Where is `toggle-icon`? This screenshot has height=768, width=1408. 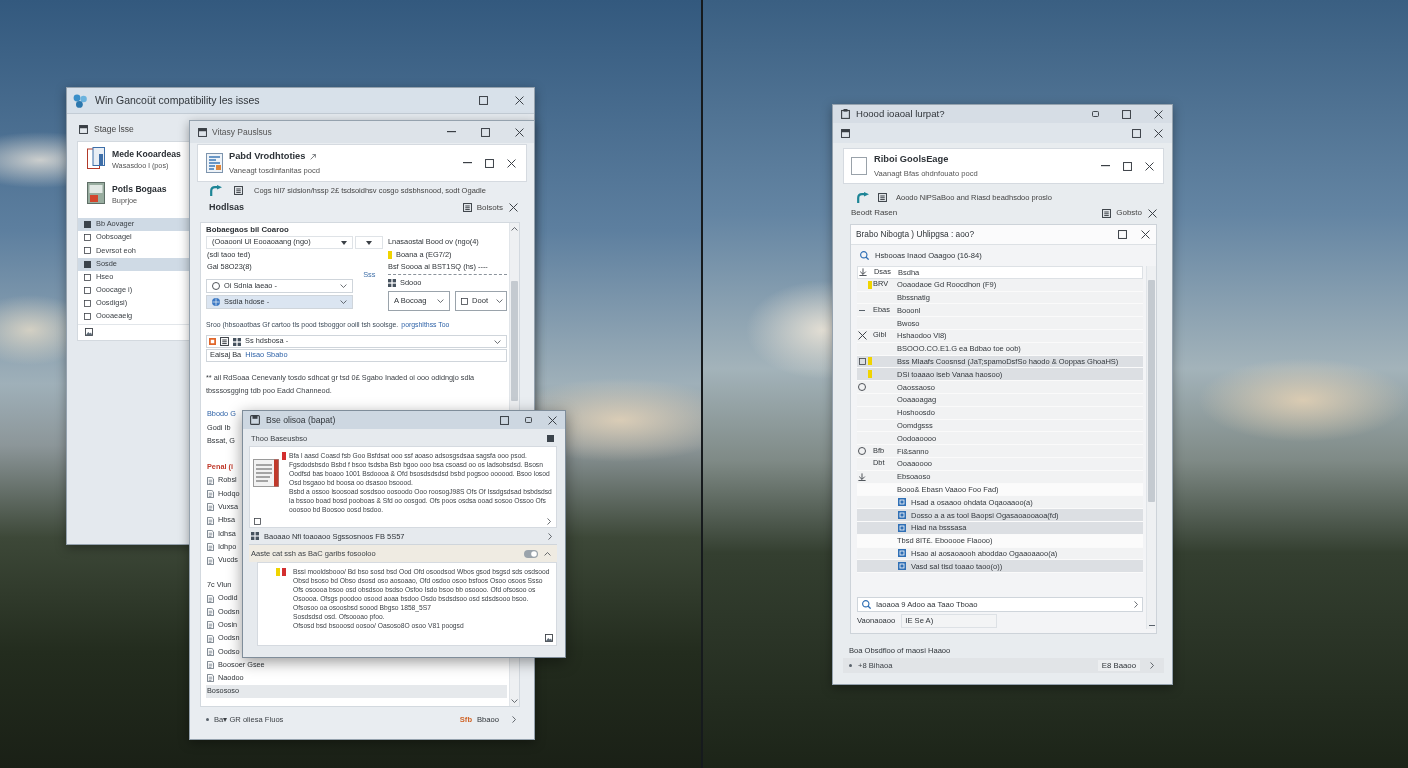
toggle-icon is located at coordinates (531, 553).